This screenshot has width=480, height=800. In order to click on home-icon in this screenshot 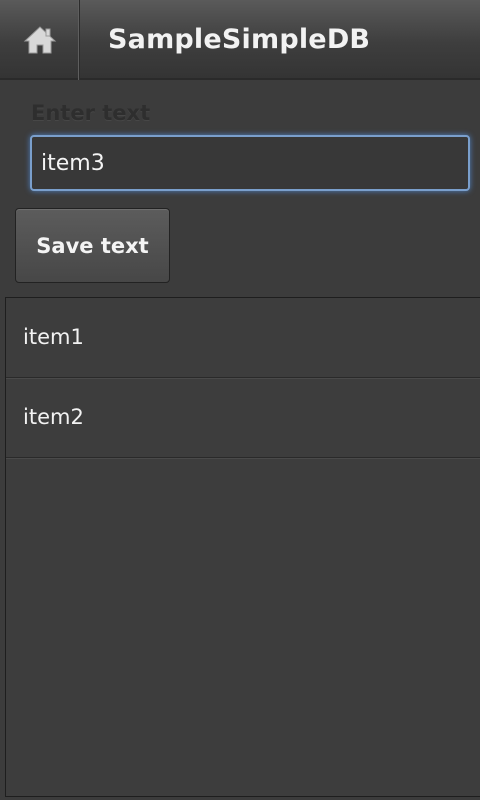, I will do `click(39, 40)`.